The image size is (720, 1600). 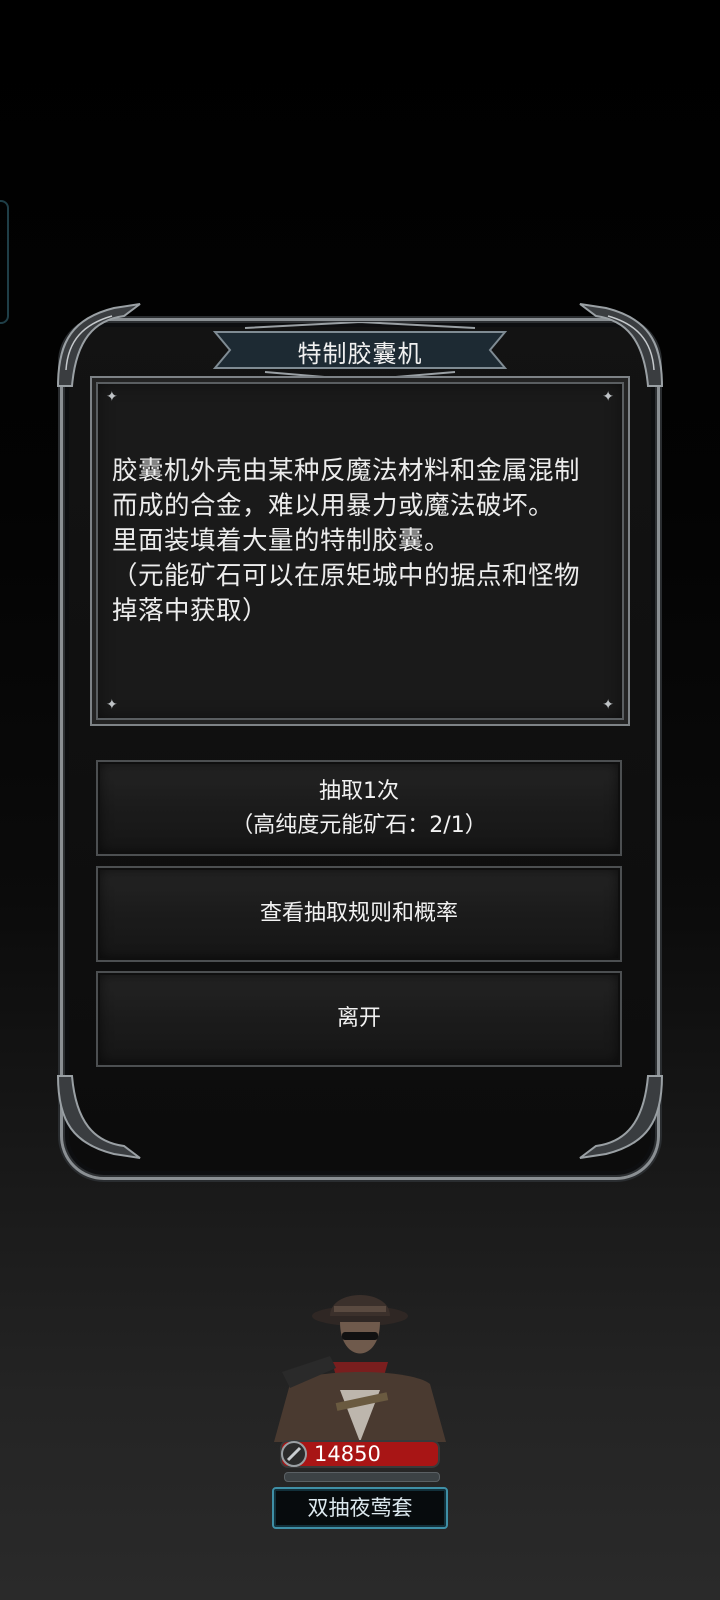 I want to click on draw-once-label: 抽取1次, so click(x=359, y=791).